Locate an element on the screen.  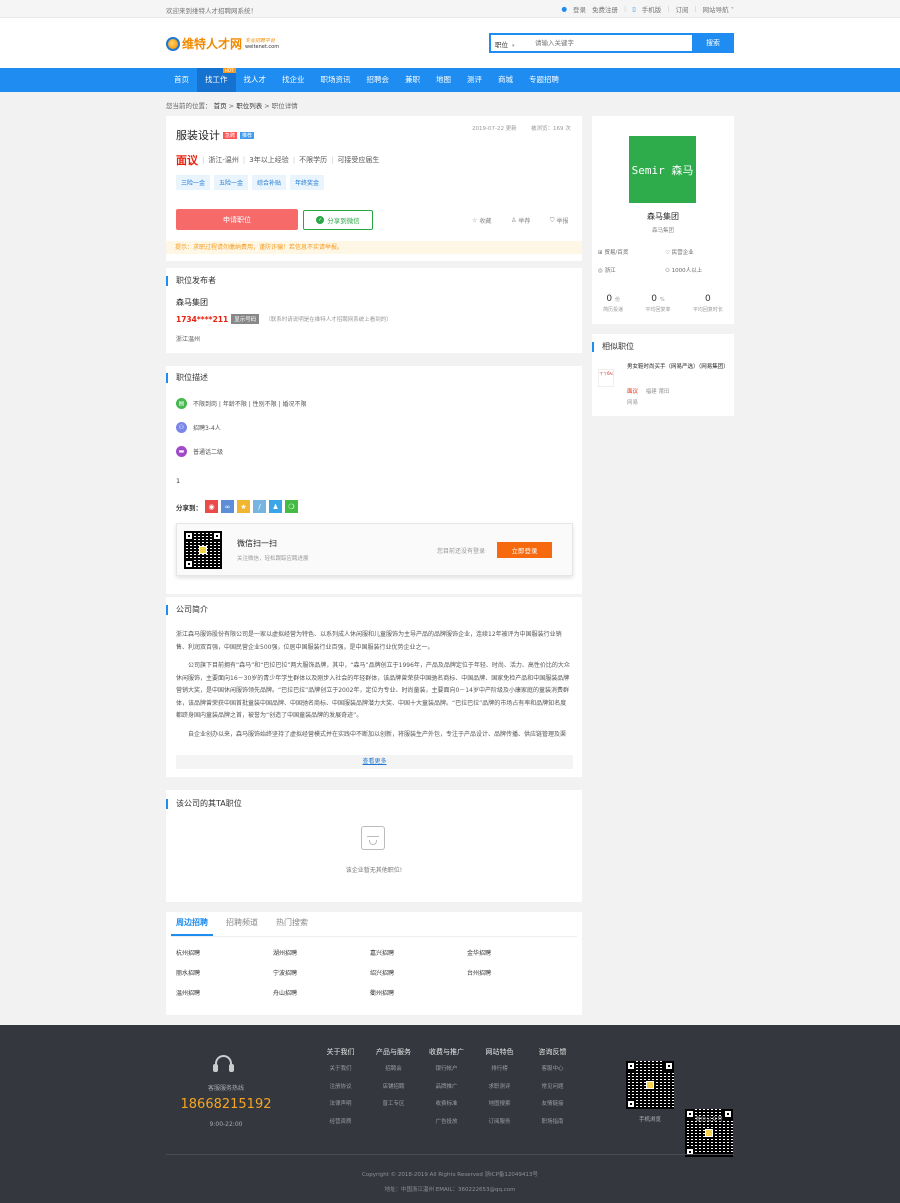
publisher-company: 森马集团 is located at coordinates (192, 302).